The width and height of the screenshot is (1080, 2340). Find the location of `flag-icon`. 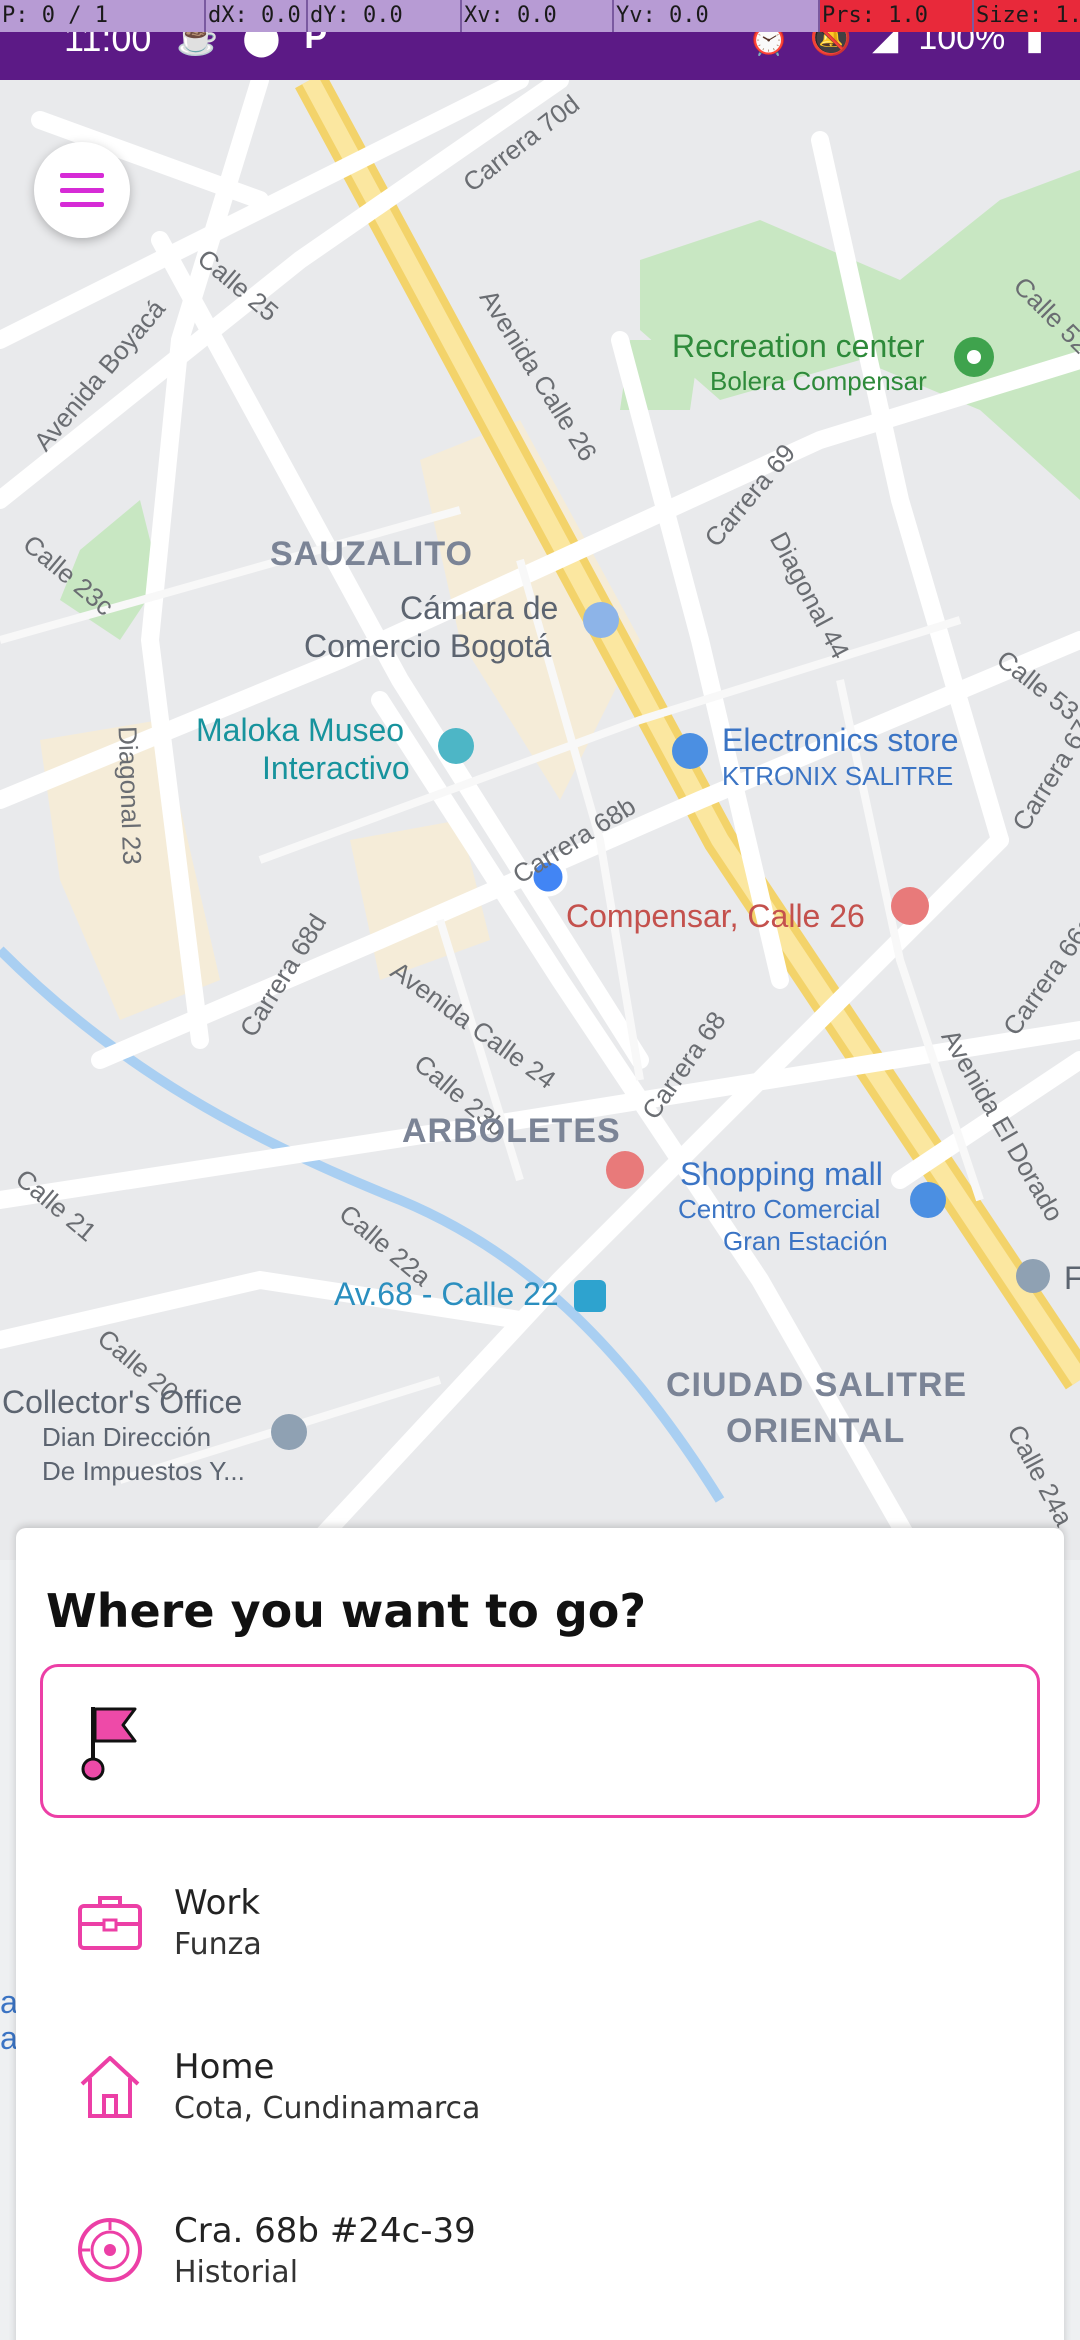

flag-icon is located at coordinates (109, 1744).